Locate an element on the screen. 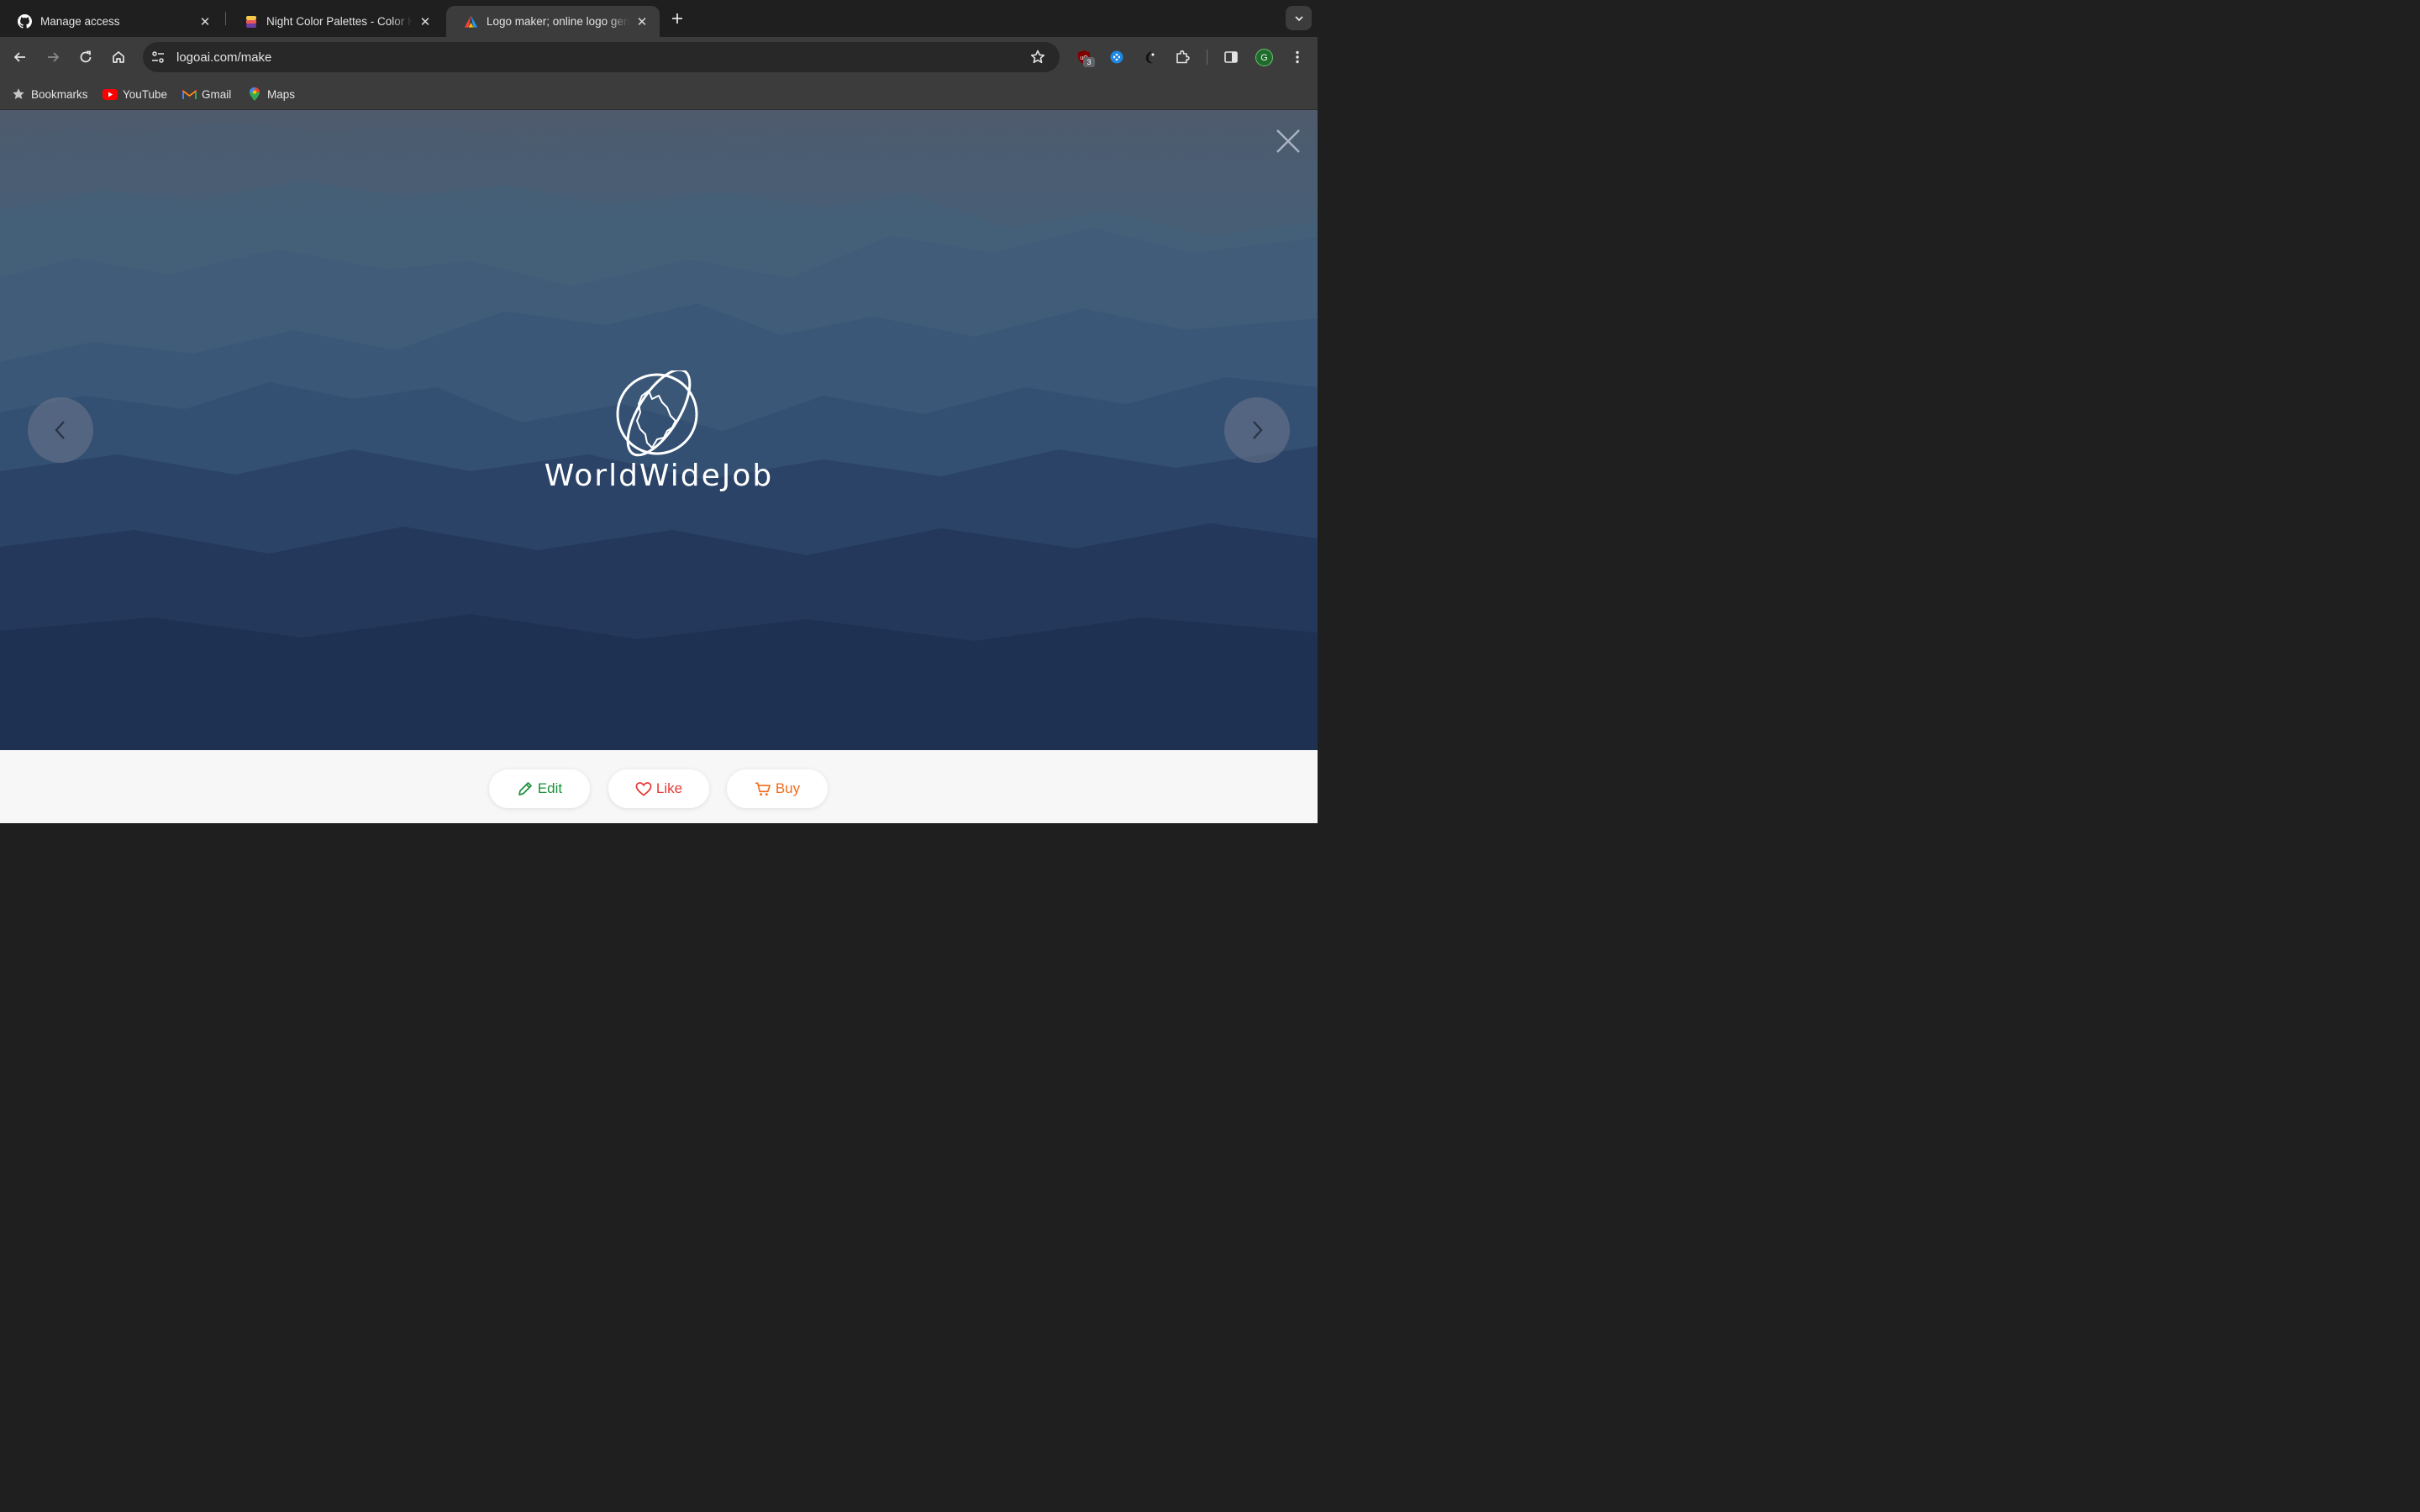 The image size is (2420, 1512). pencil-icon is located at coordinates (525, 788).